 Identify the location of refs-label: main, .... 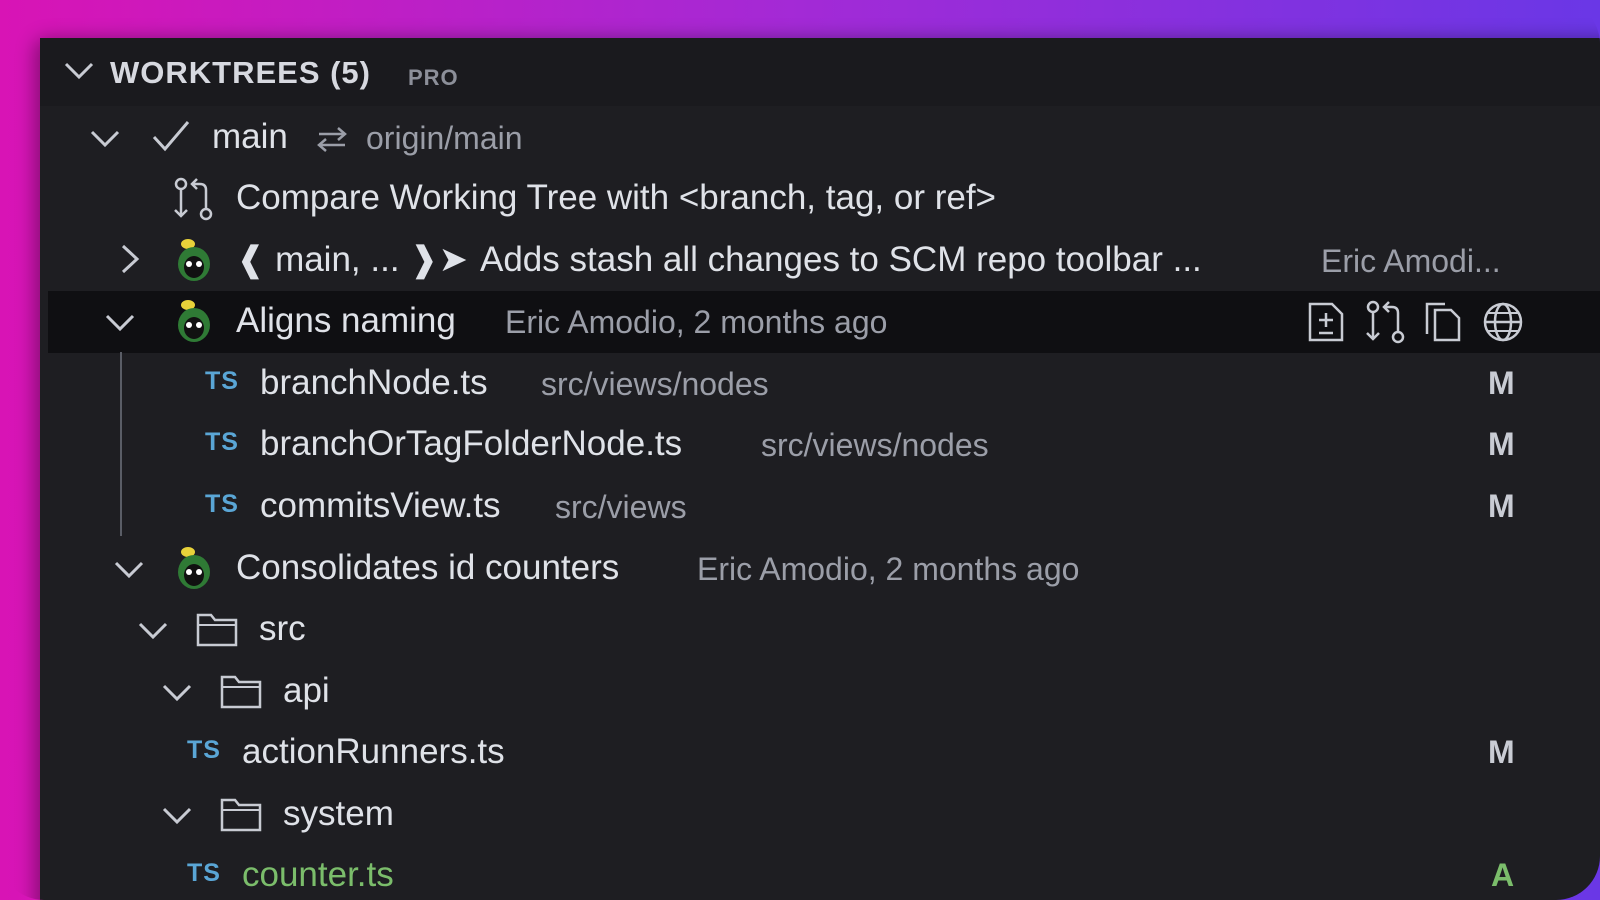
(337, 259).